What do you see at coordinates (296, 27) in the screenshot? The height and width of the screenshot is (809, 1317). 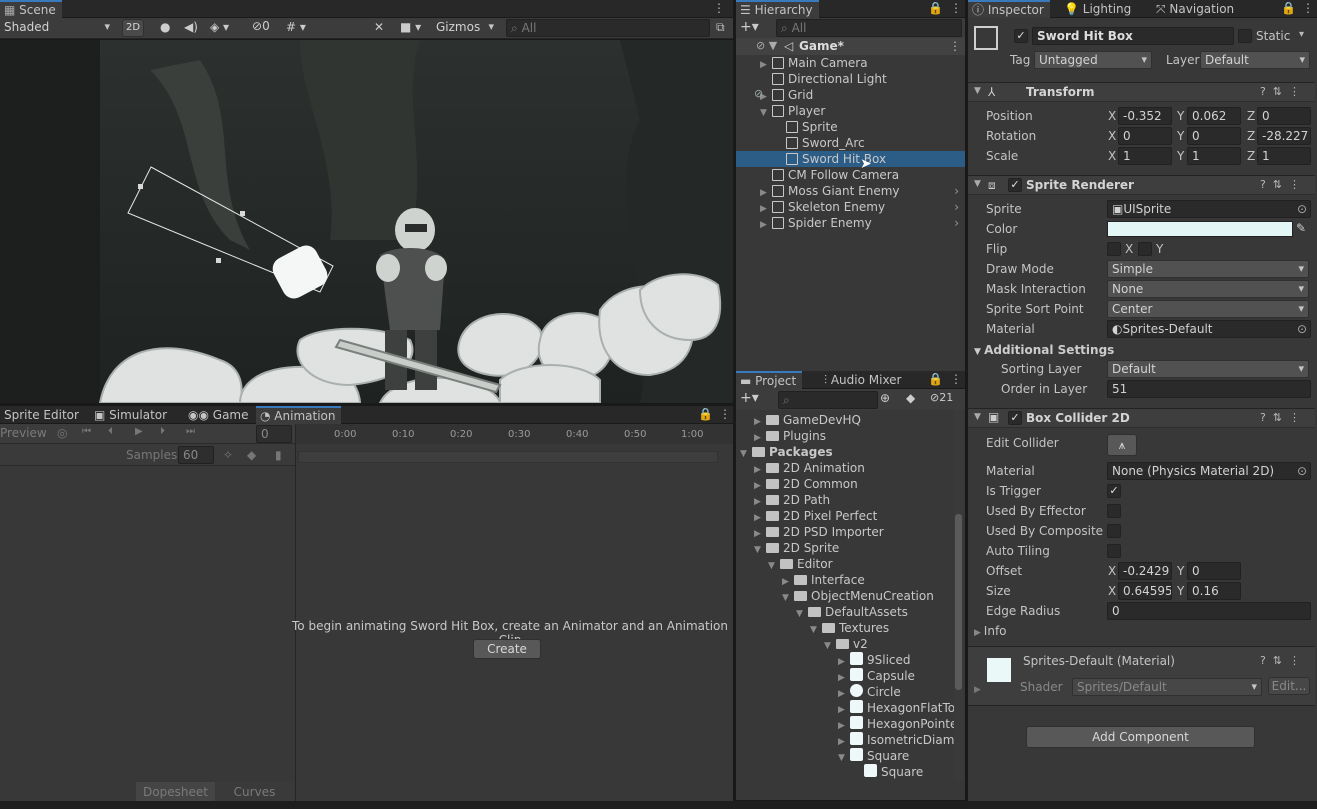 I see `grid-snap-icon: # ▾` at bounding box center [296, 27].